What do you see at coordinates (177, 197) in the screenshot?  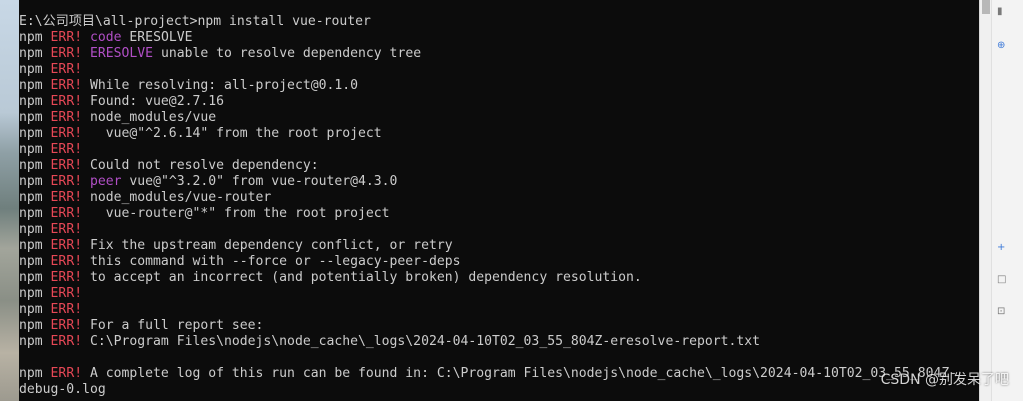 I see `console-text-segment: node_modules/vue-router` at bounding box center [177, 197].